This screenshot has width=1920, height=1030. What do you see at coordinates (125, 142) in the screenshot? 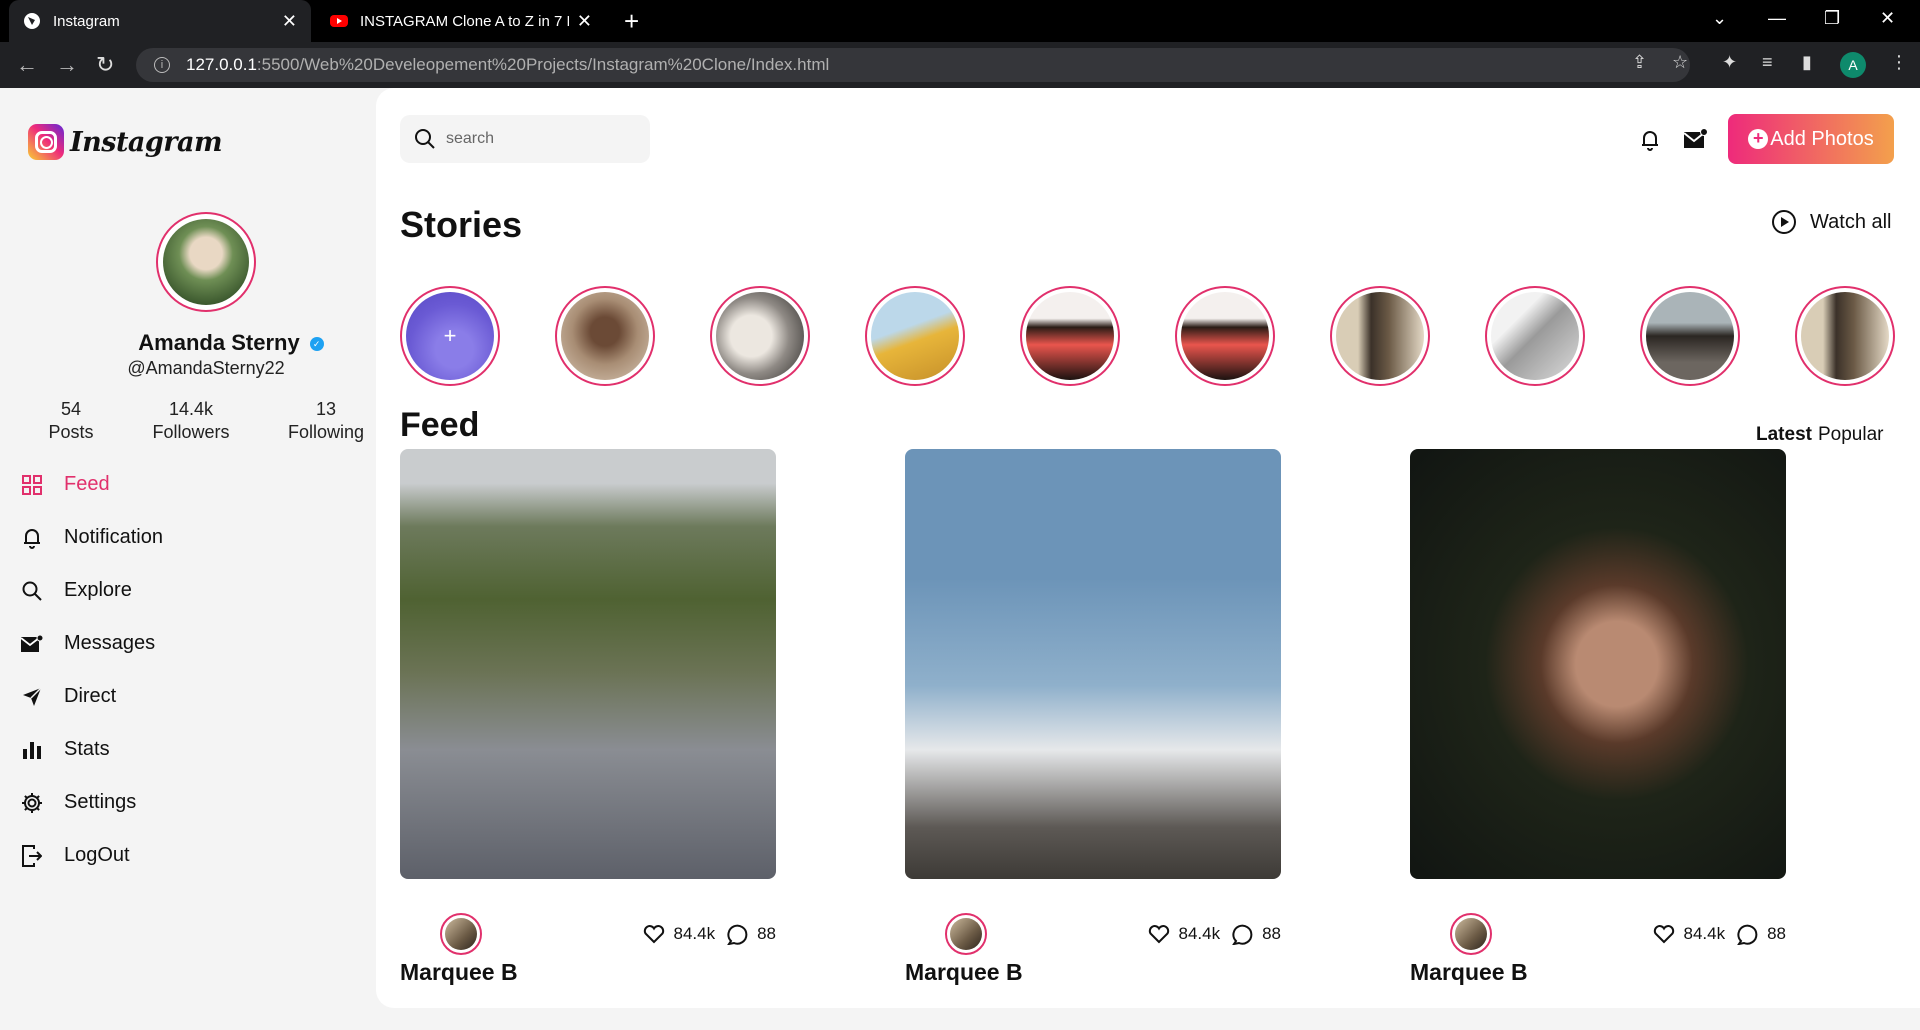
I see `instagram-logo: Instagram` at bounding box center [125, 142].